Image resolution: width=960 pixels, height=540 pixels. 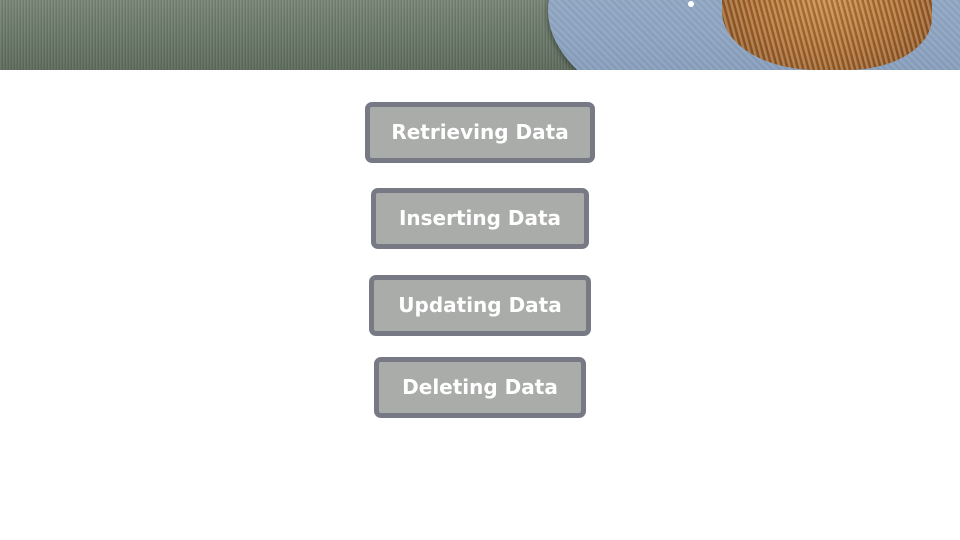 What do you see at coordinates (480, 387) in the screenshot?
I see `deleting-data-button: Deleting Data` at bounding box center [480, 387].